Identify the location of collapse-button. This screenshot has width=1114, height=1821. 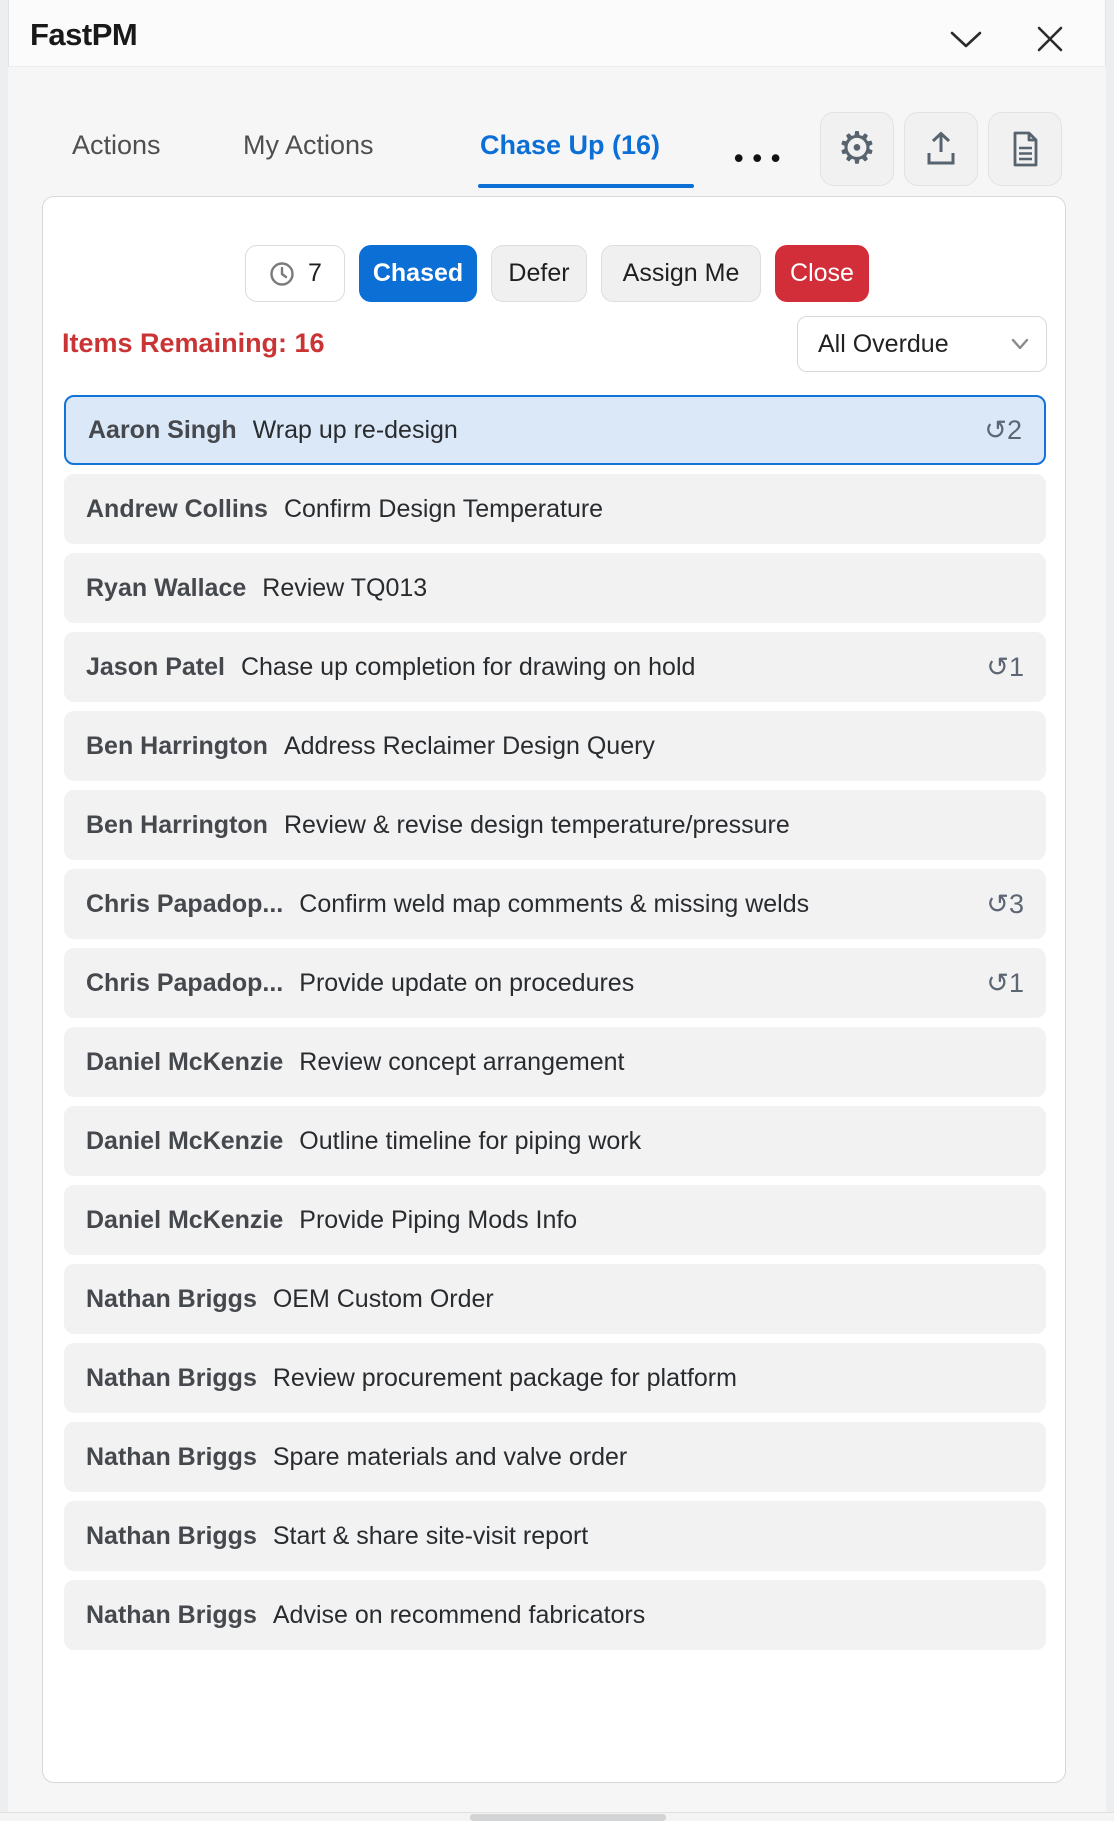
(966, 39).